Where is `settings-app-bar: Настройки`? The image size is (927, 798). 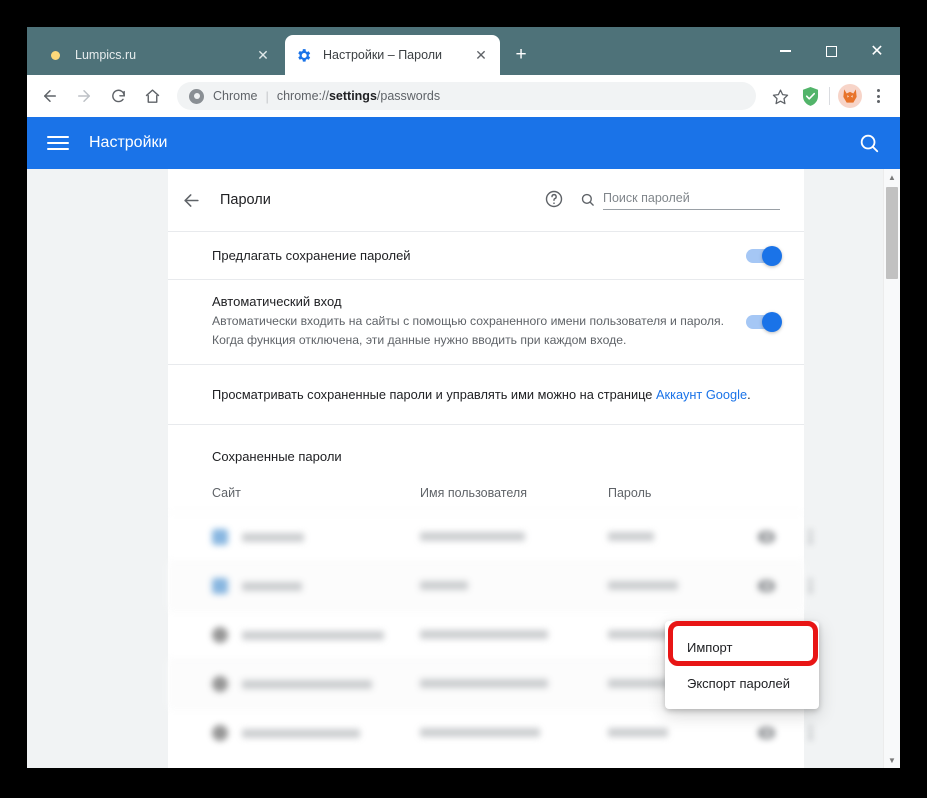 settings-app-bar: Настройки is located at coordinates (463, 143).